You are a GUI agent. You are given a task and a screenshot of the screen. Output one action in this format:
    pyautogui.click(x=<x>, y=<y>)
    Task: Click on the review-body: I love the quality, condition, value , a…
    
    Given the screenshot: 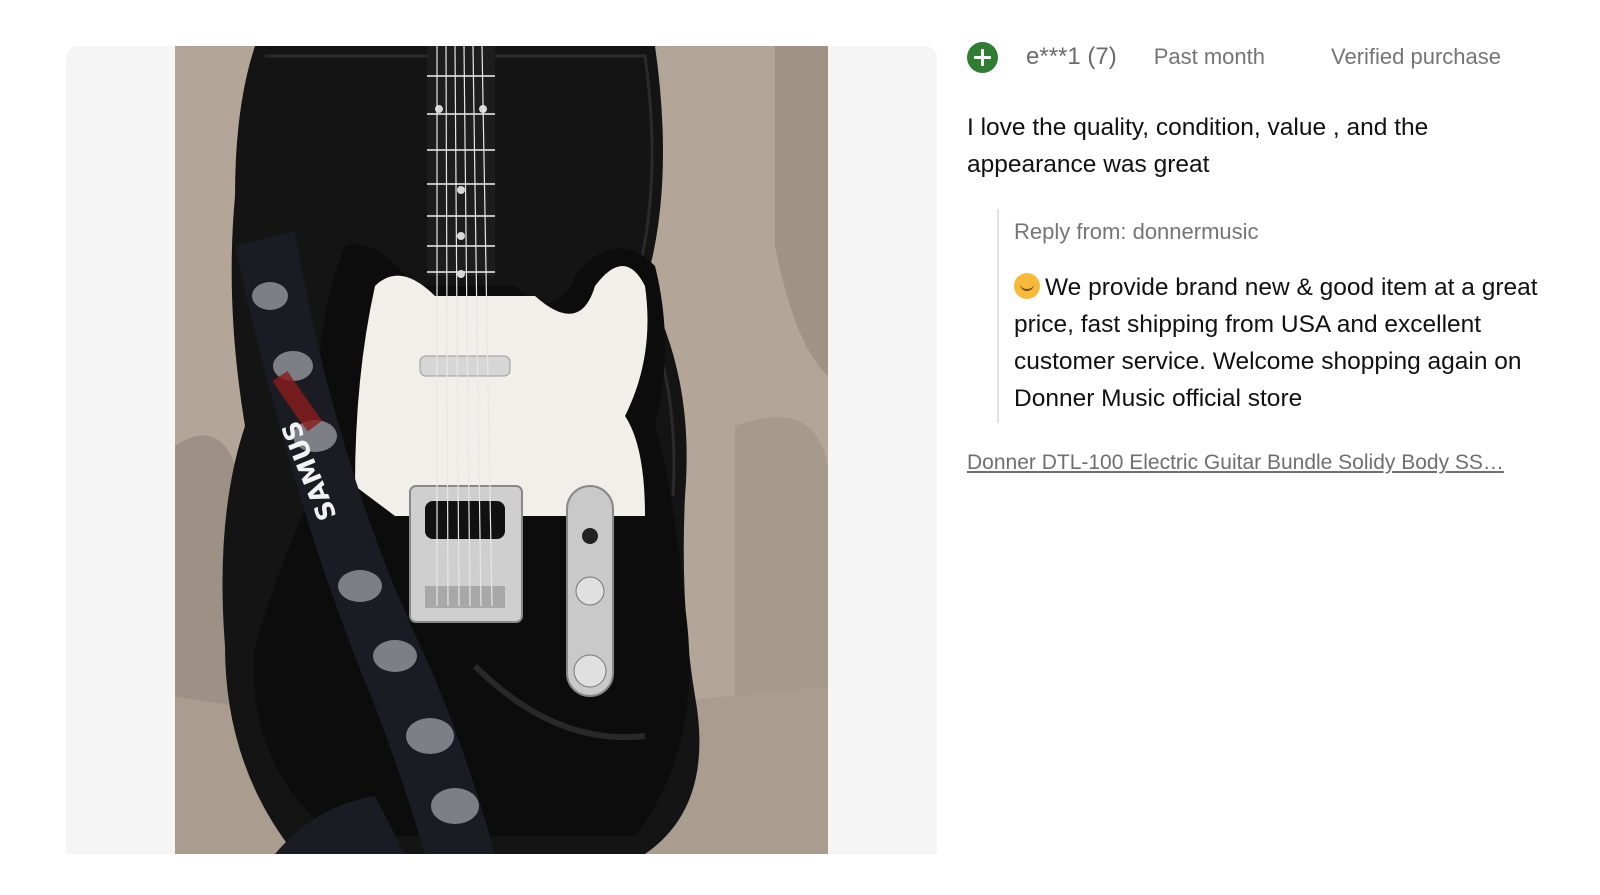 What is the action you would take?
    pyautogui.click(x=1198, y=146)
    